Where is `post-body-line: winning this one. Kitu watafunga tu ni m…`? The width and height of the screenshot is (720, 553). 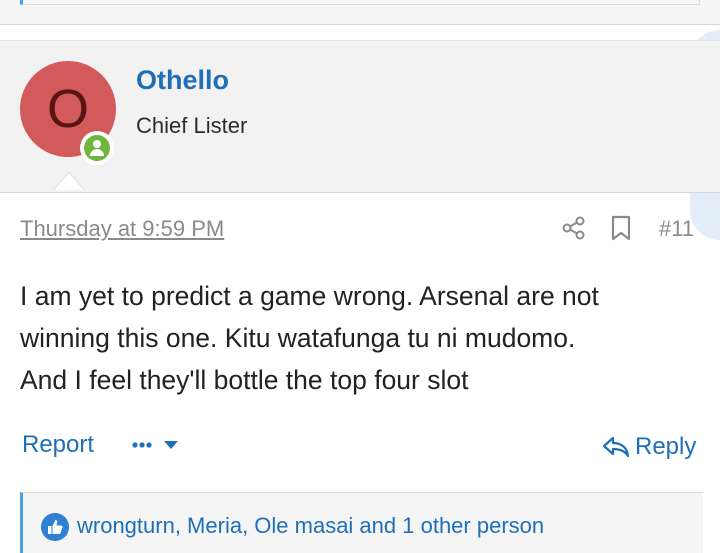 post-body-line: winning this one. Kitu watafunga tu ni m… is located at coordinates (298, 338).